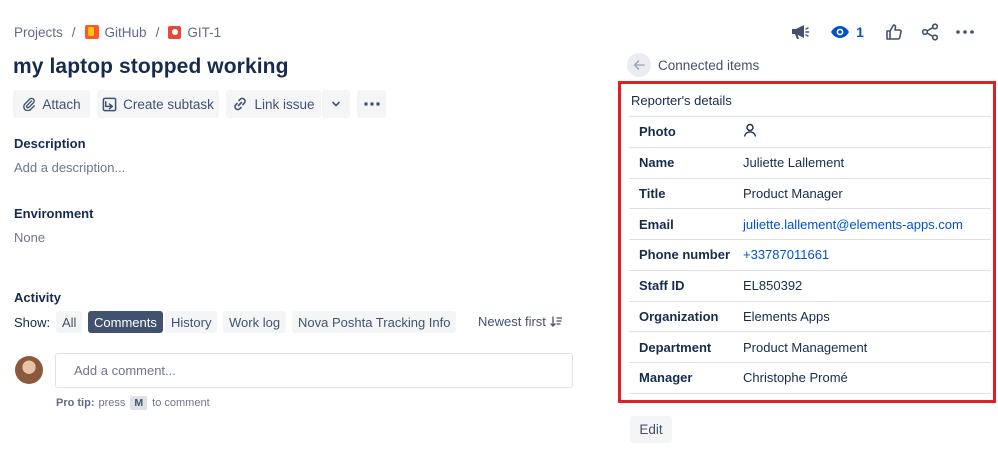 The height and width of the screenshot is (464, 998). I want to click on filter-history: History, so click(191, 322).